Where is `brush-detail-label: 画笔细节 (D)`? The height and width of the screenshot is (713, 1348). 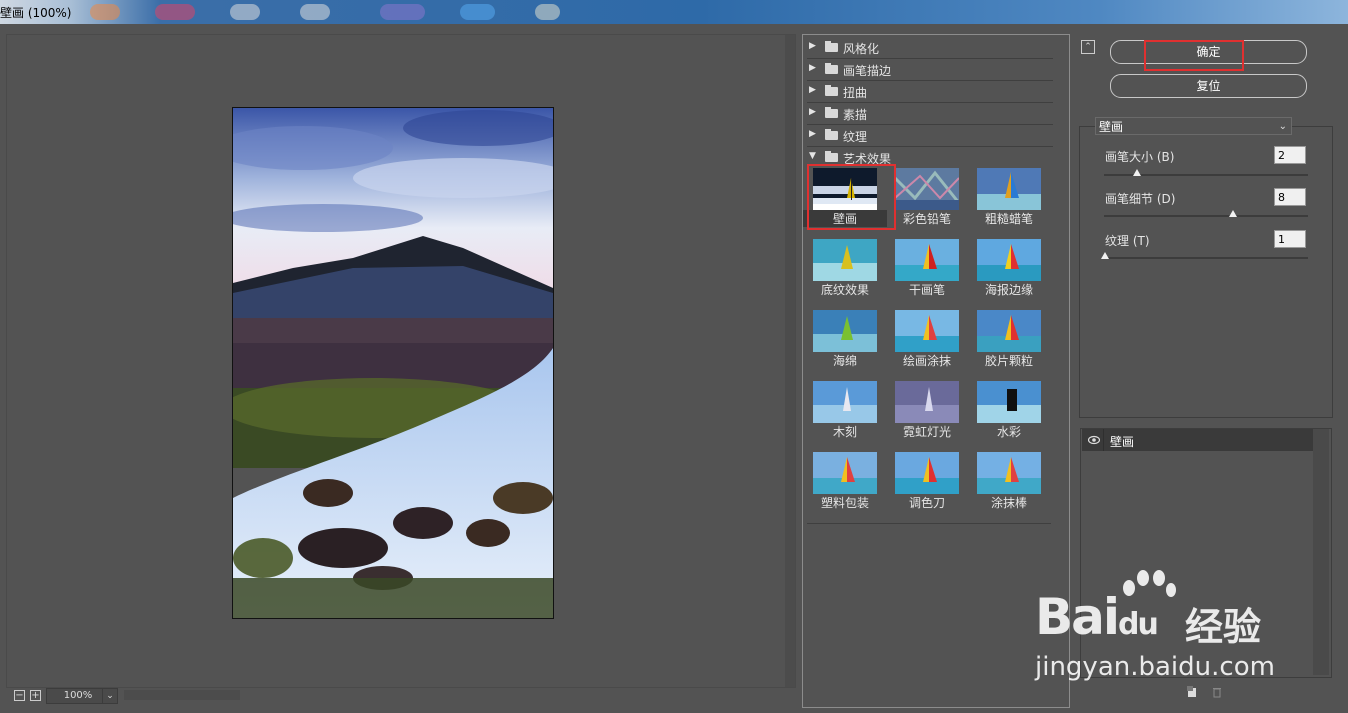
brush-detail-label: 画笔细节 (D) is located at coordinates (1140, 199).